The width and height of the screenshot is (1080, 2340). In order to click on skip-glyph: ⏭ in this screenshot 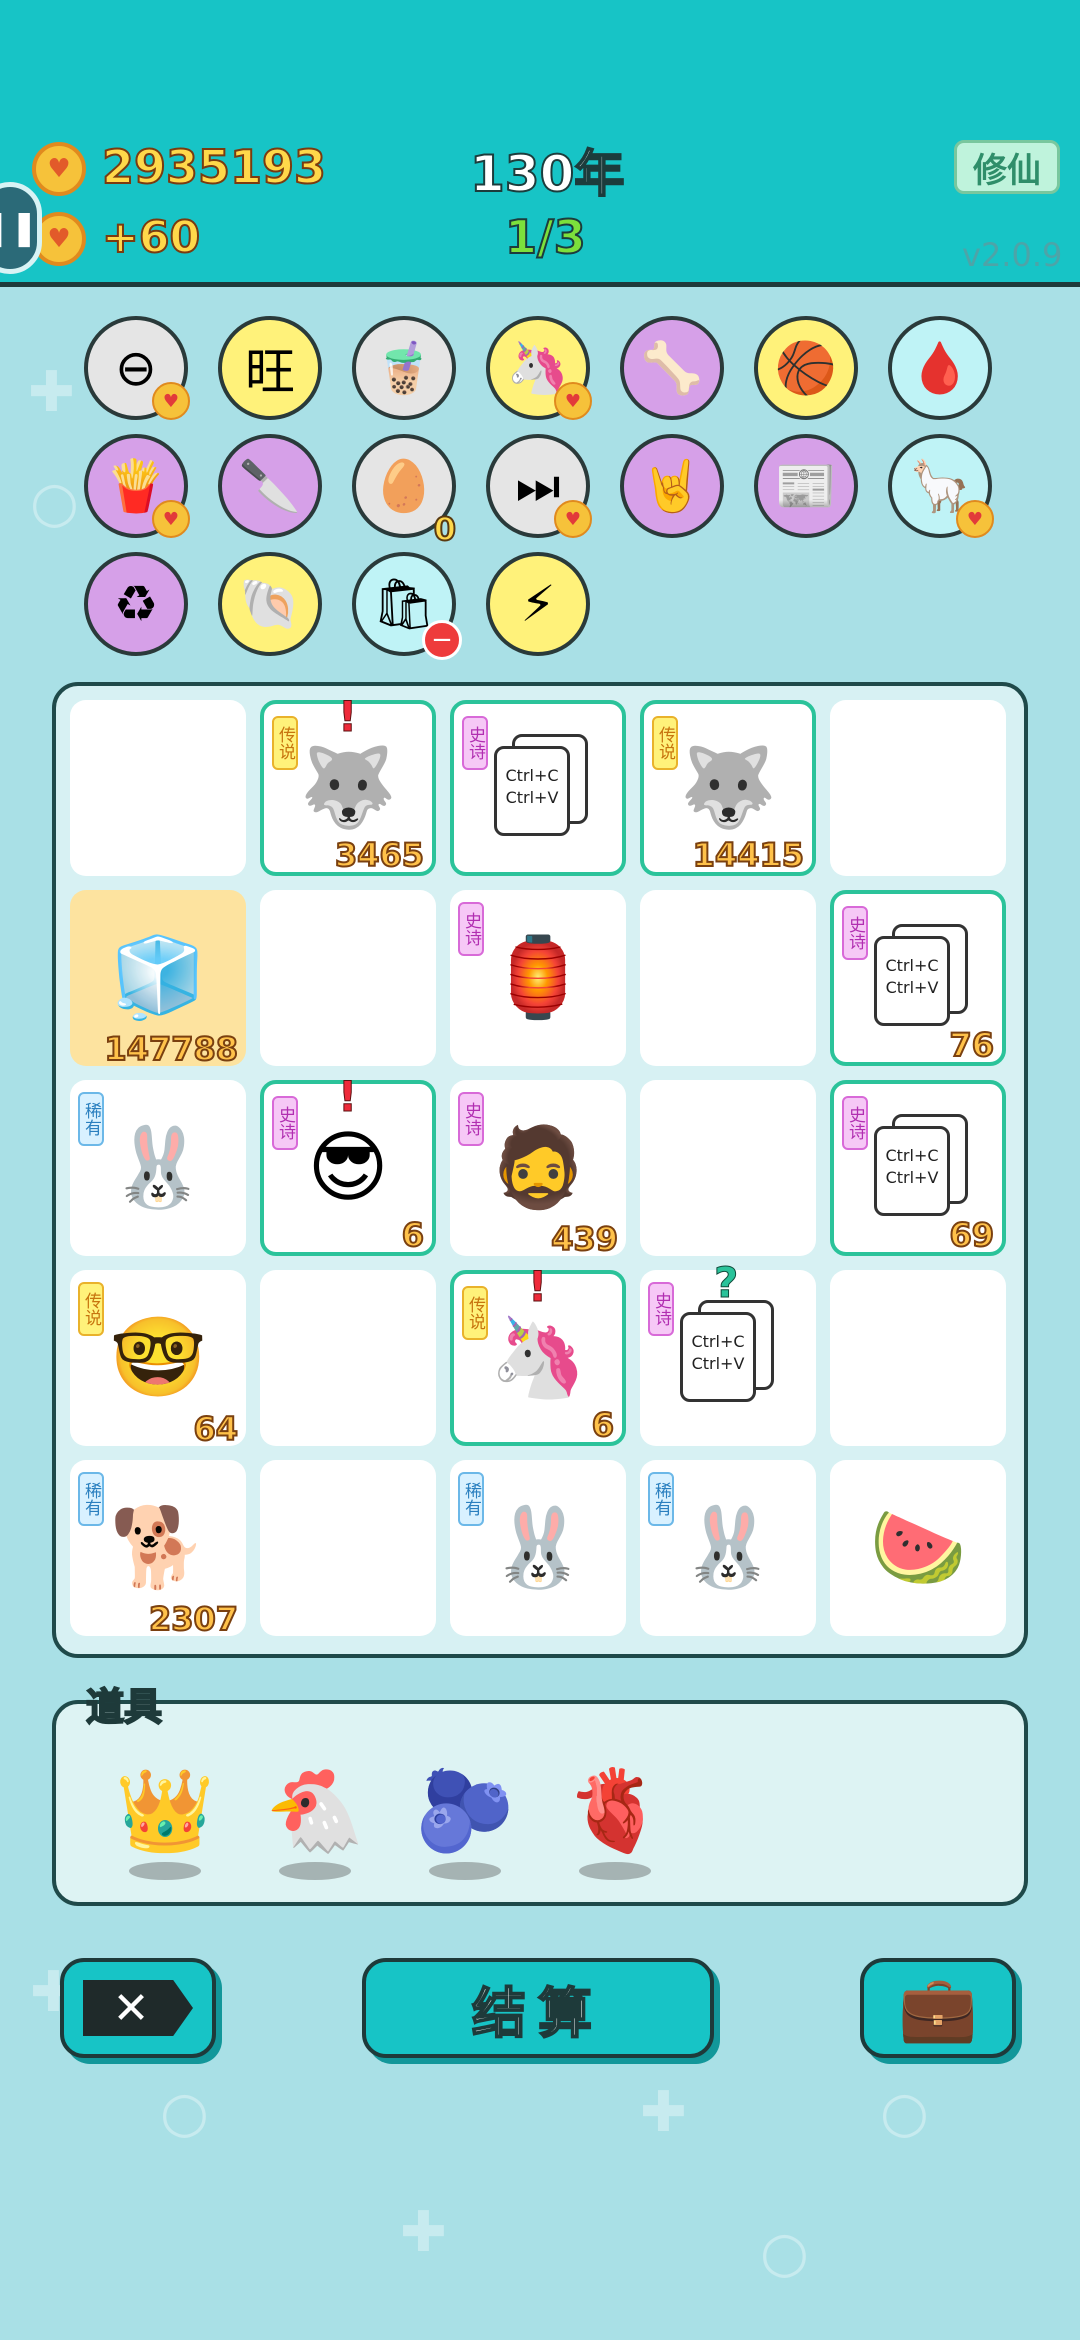, I will do `click(538, 485)`.